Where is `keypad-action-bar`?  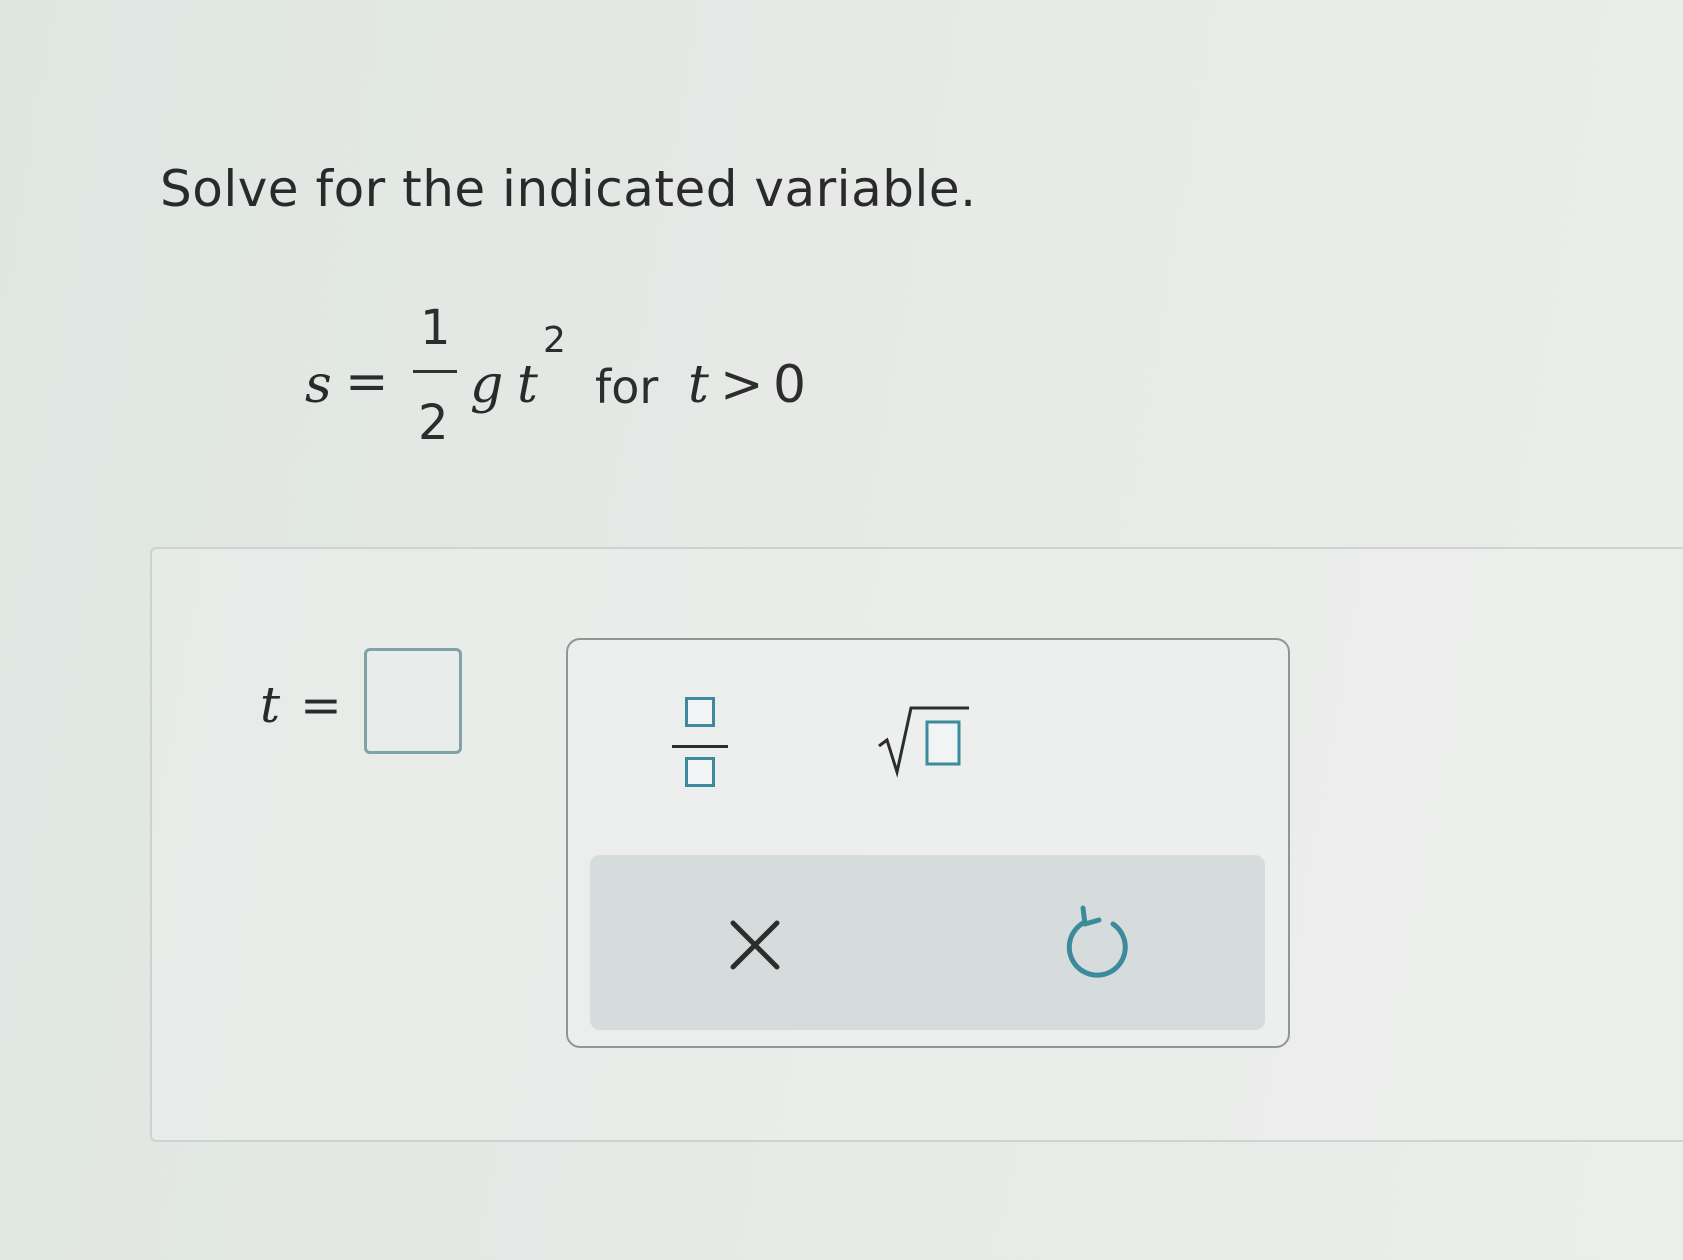
keypad-action-bar is located at coordinates (927, 942).